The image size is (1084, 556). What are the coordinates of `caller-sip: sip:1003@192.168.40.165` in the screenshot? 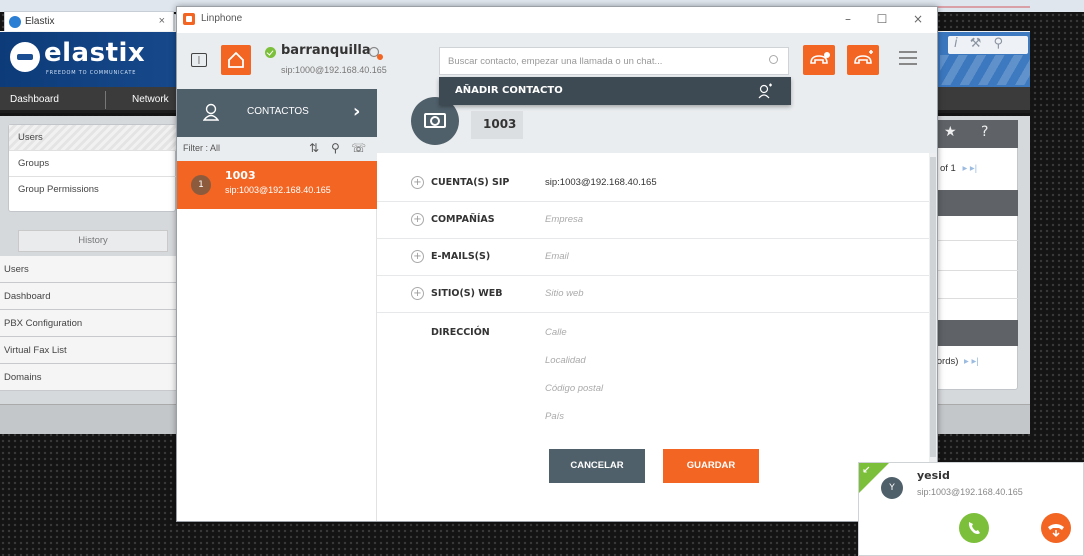 It's located at (970, 492).